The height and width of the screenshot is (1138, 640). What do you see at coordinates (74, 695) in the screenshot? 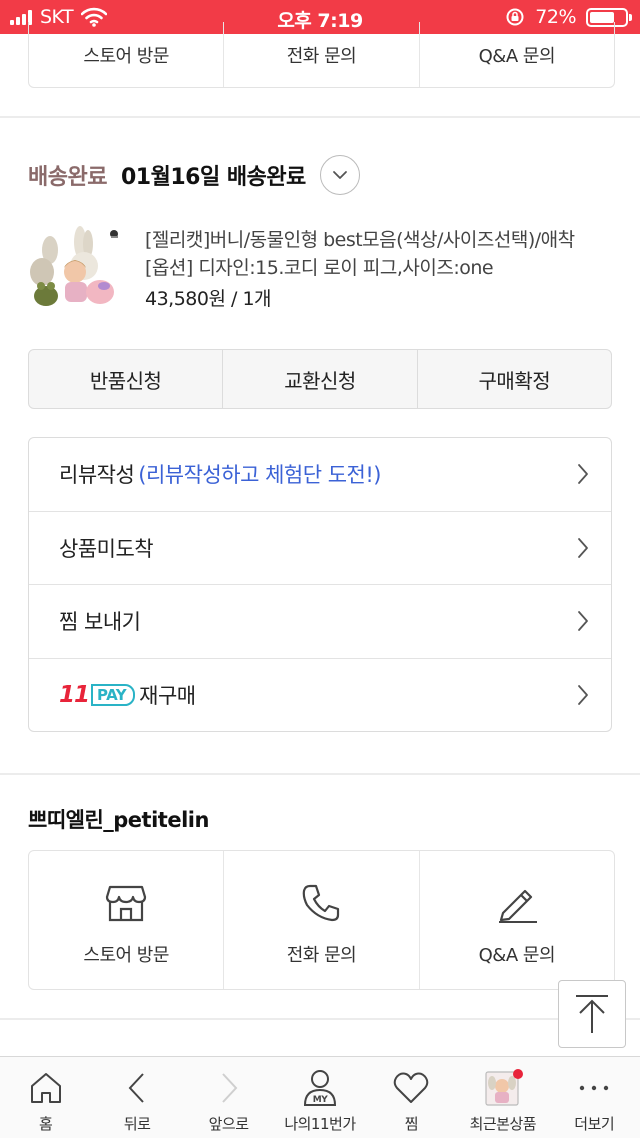
I see `11pay-logo-number: 11` at bounding box center [74, 695].